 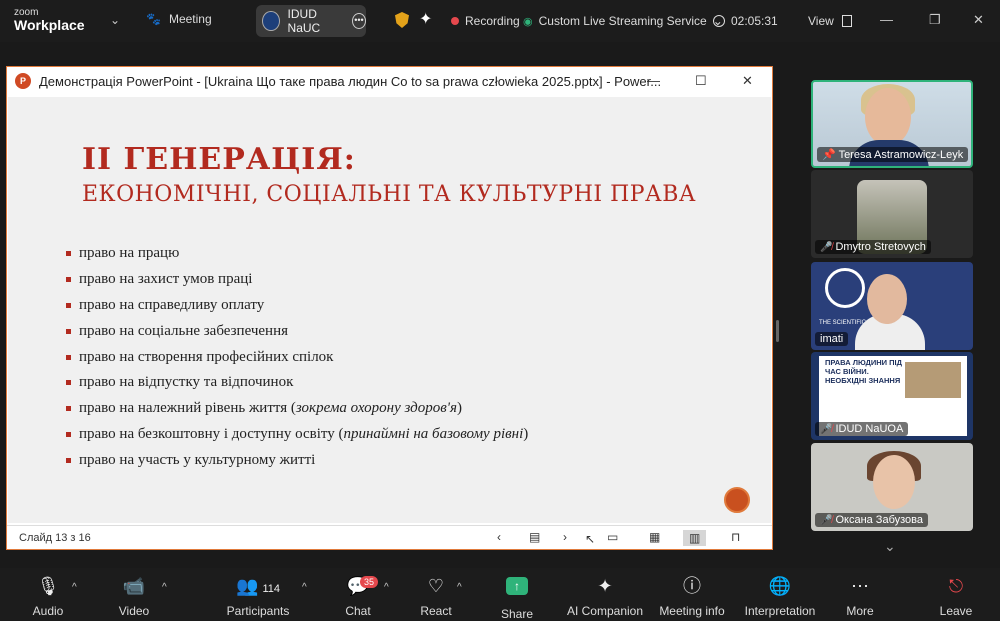 I want to click on audio-button: 🎙 Audio, so click(x=48, y=596).